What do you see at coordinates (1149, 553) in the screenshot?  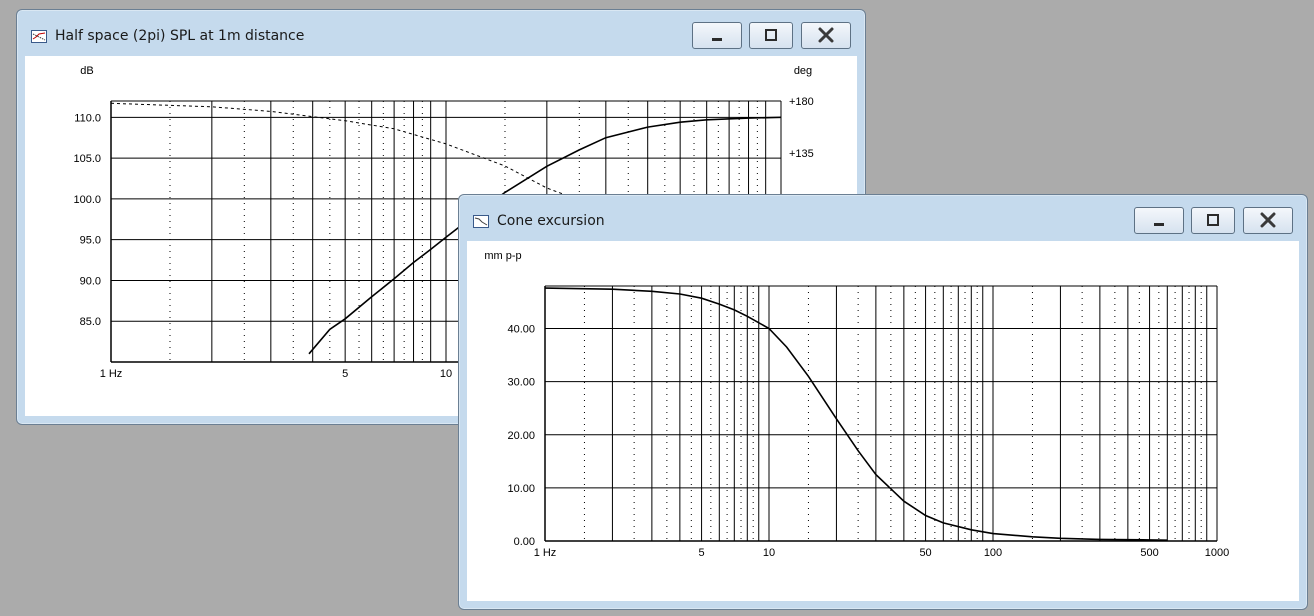 I see `x-tick-label: 500` at bounding box center [1149, 553].